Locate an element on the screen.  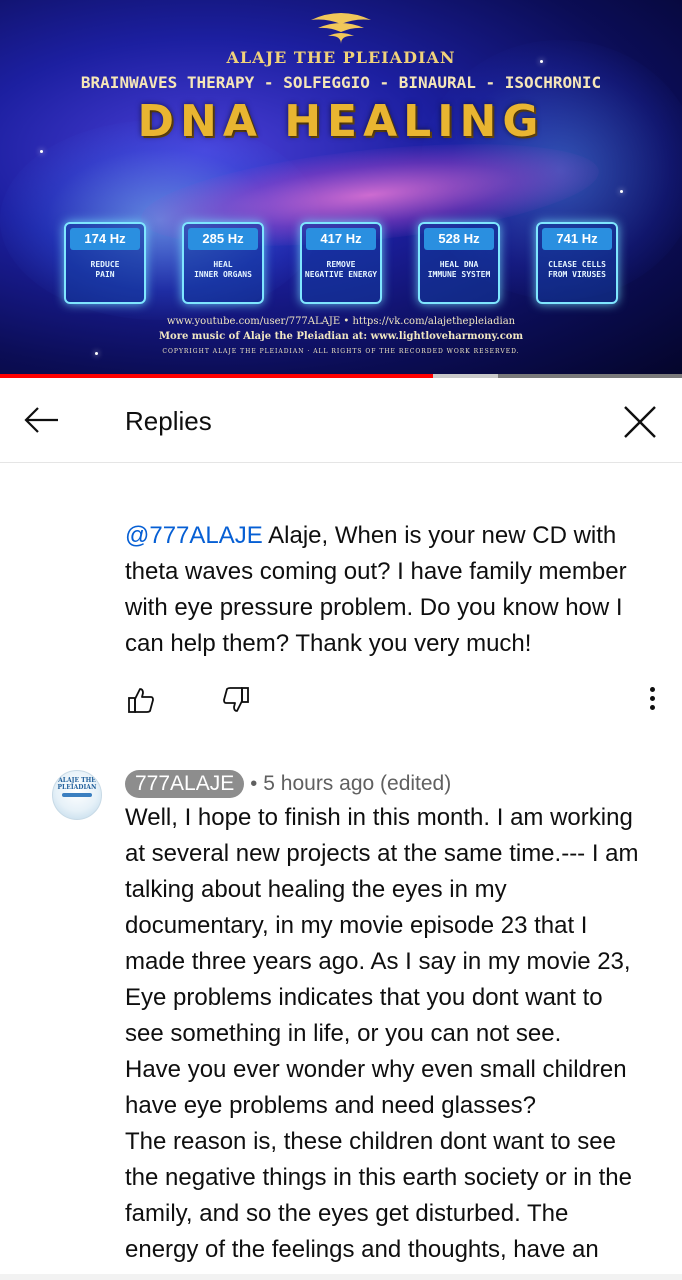
frequency-desc: NEGATIVE ENERGY is located at coordinates (341, 274).